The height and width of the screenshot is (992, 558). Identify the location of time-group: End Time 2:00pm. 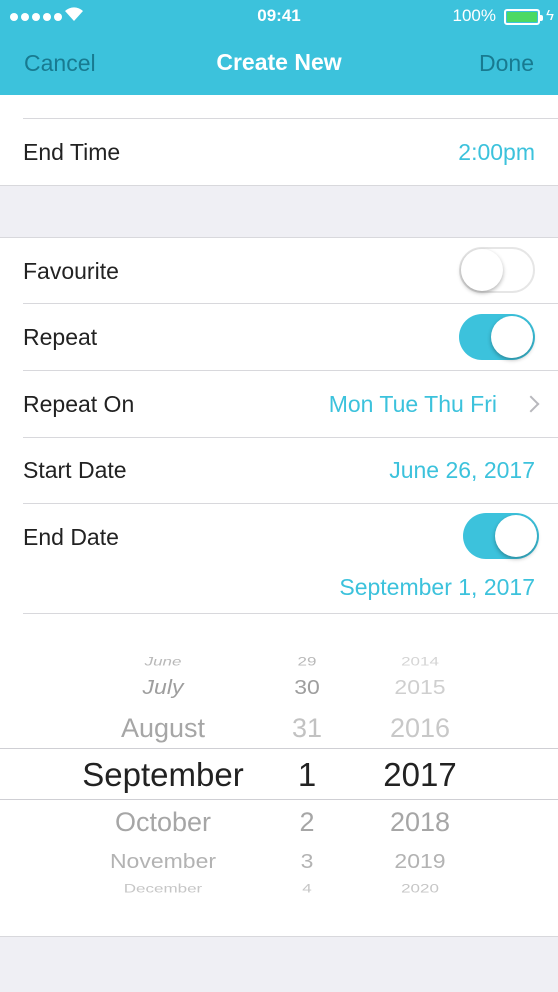
(279, 140).